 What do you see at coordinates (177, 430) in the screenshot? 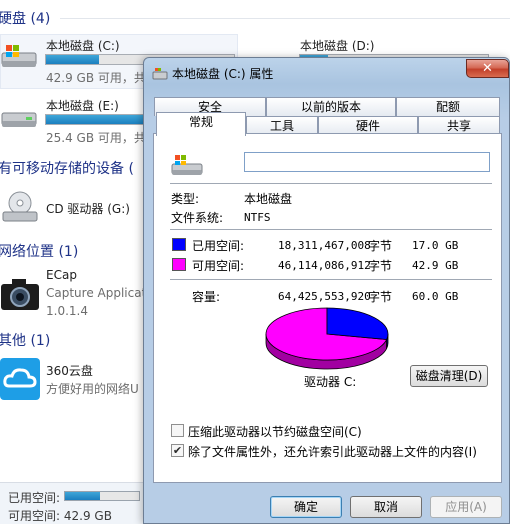
I see `compress-checkbox` at bounding box center [177, 430].